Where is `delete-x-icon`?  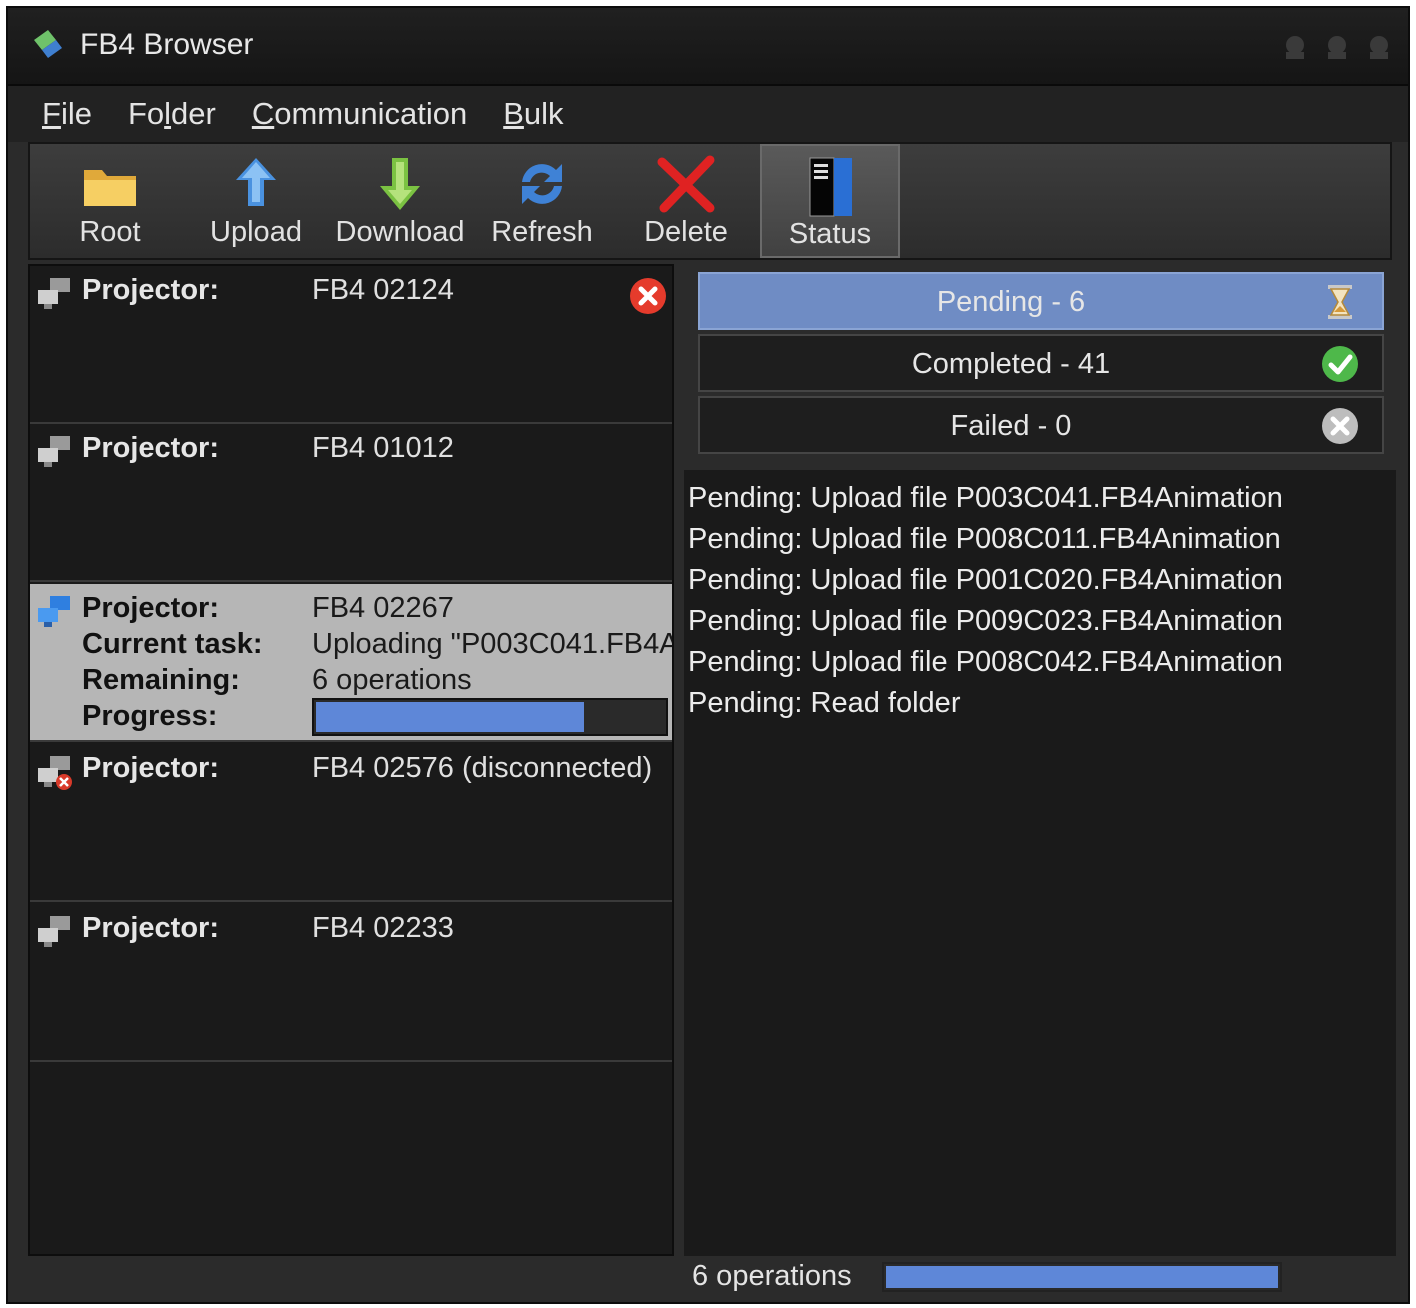 delete-x-icon is located at coordinates (686, 184).